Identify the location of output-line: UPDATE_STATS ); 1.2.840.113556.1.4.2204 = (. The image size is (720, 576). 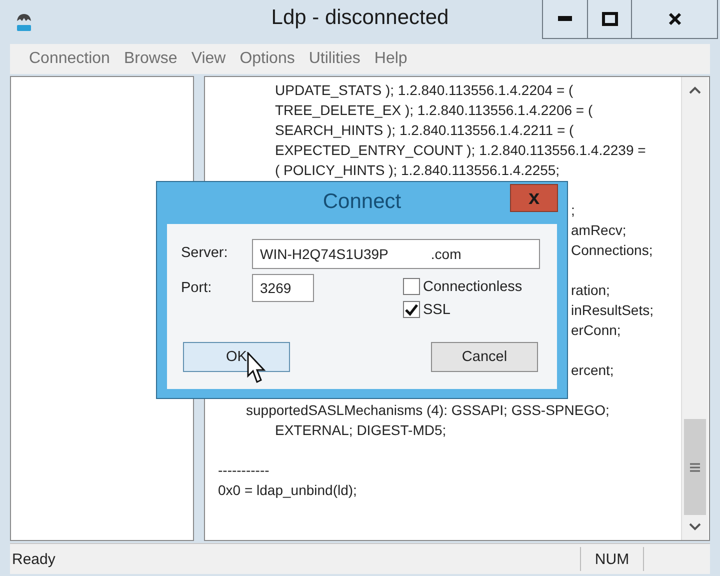
(424, 90).